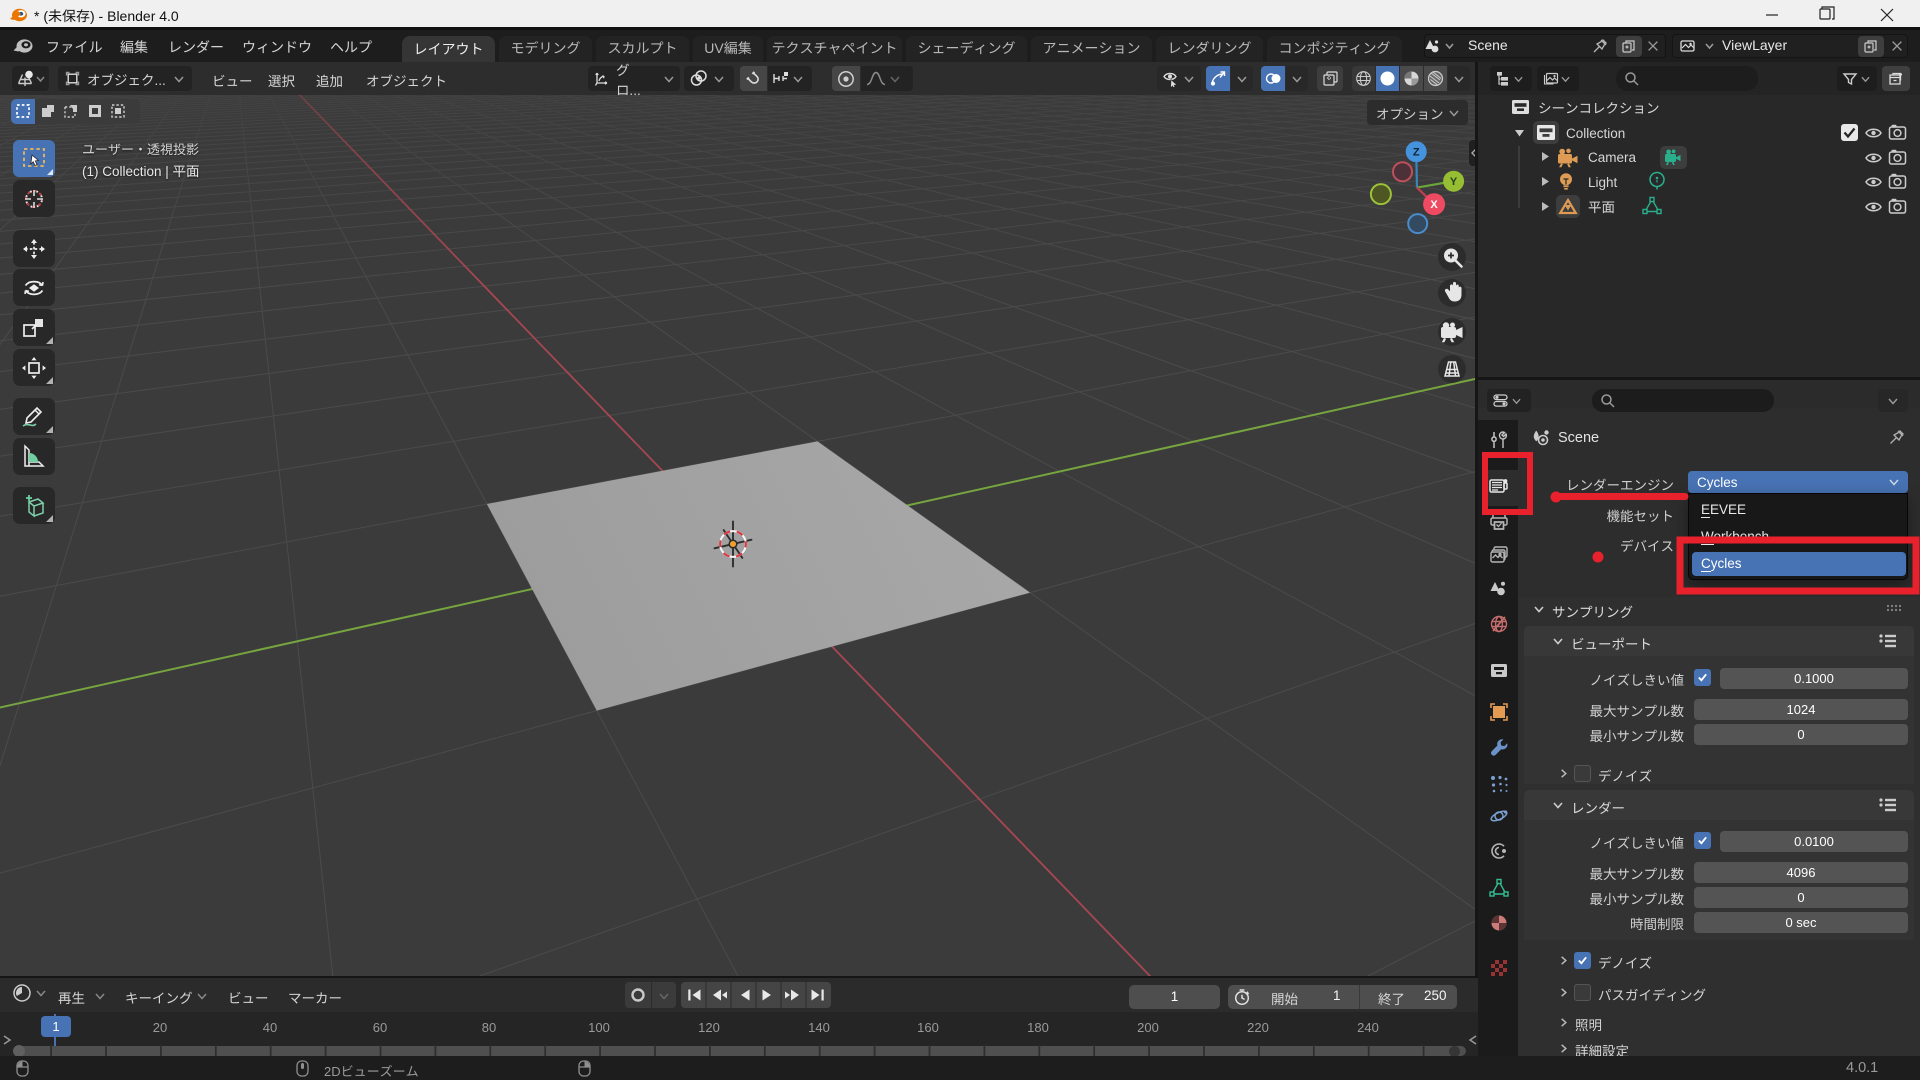 This screenshot has height=1080, width=1920. Describe the element at coordinates (1612, 157) in the screenshot. I see `svg-text: Camera` at that location.